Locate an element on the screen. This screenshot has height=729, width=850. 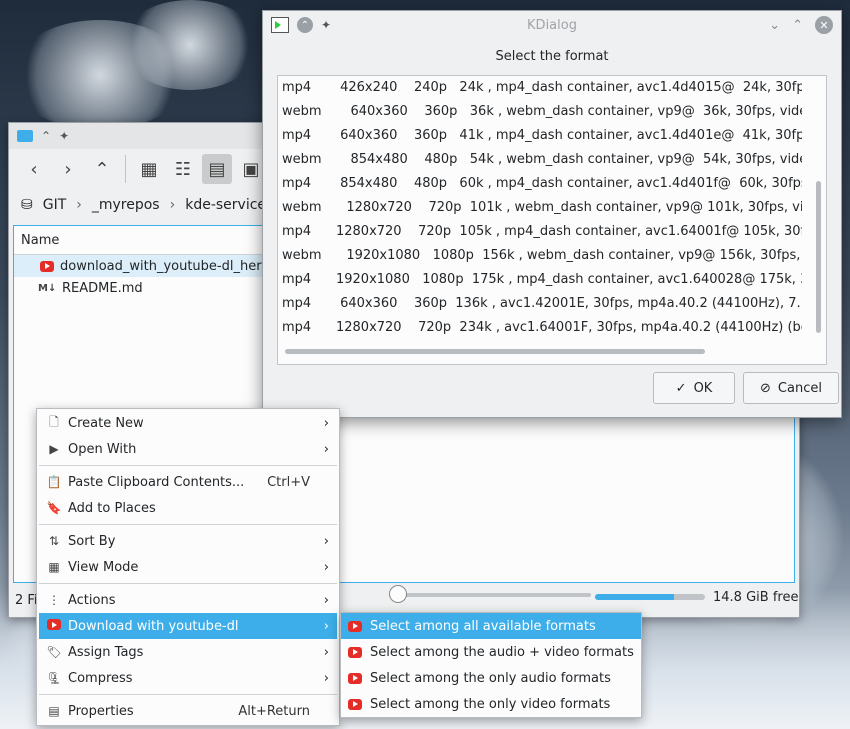
menu-item-download-youtube-dl: Download with youtube-dl › is located at coordinates (188, 626).